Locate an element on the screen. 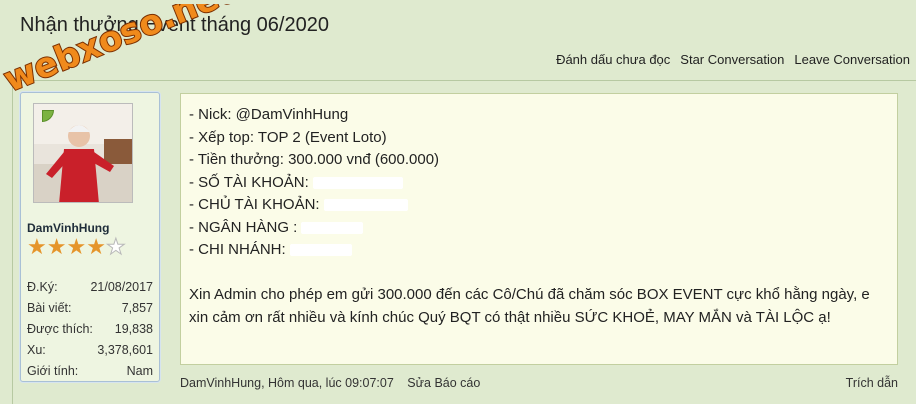  stat-value: 3,378,601 is located at coordinates (125, 350).